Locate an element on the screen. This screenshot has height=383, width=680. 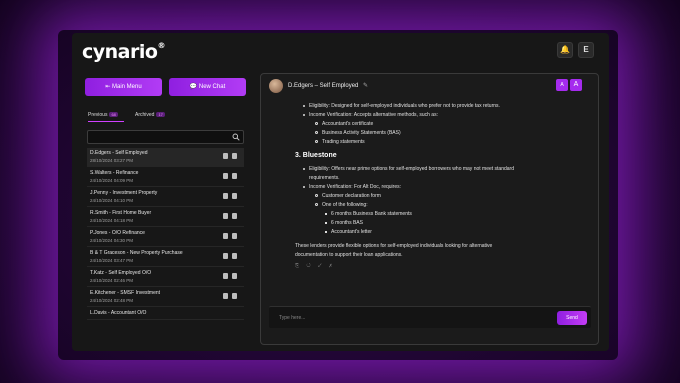
item-name: T.Katz - Self Employed O/O is located at coordinates (121, 273).